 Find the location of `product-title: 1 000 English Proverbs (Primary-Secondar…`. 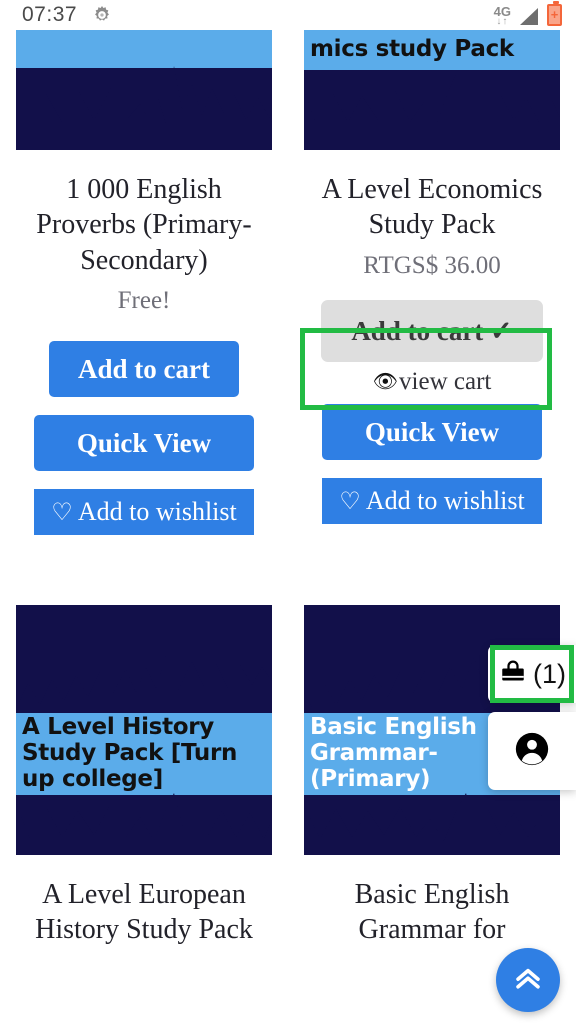

product-title: 1 000 English Proverbs (Primary-Secondar… is located at coordinates (144, 225).